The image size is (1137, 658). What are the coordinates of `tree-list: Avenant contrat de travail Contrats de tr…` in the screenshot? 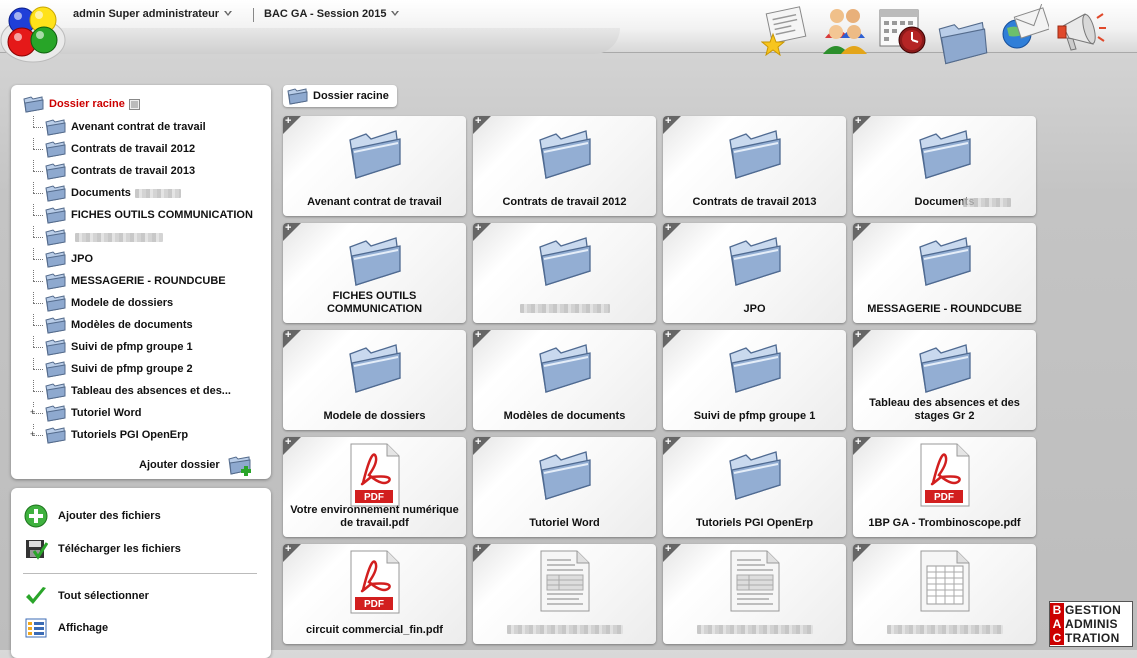 It's located at (141, 281).